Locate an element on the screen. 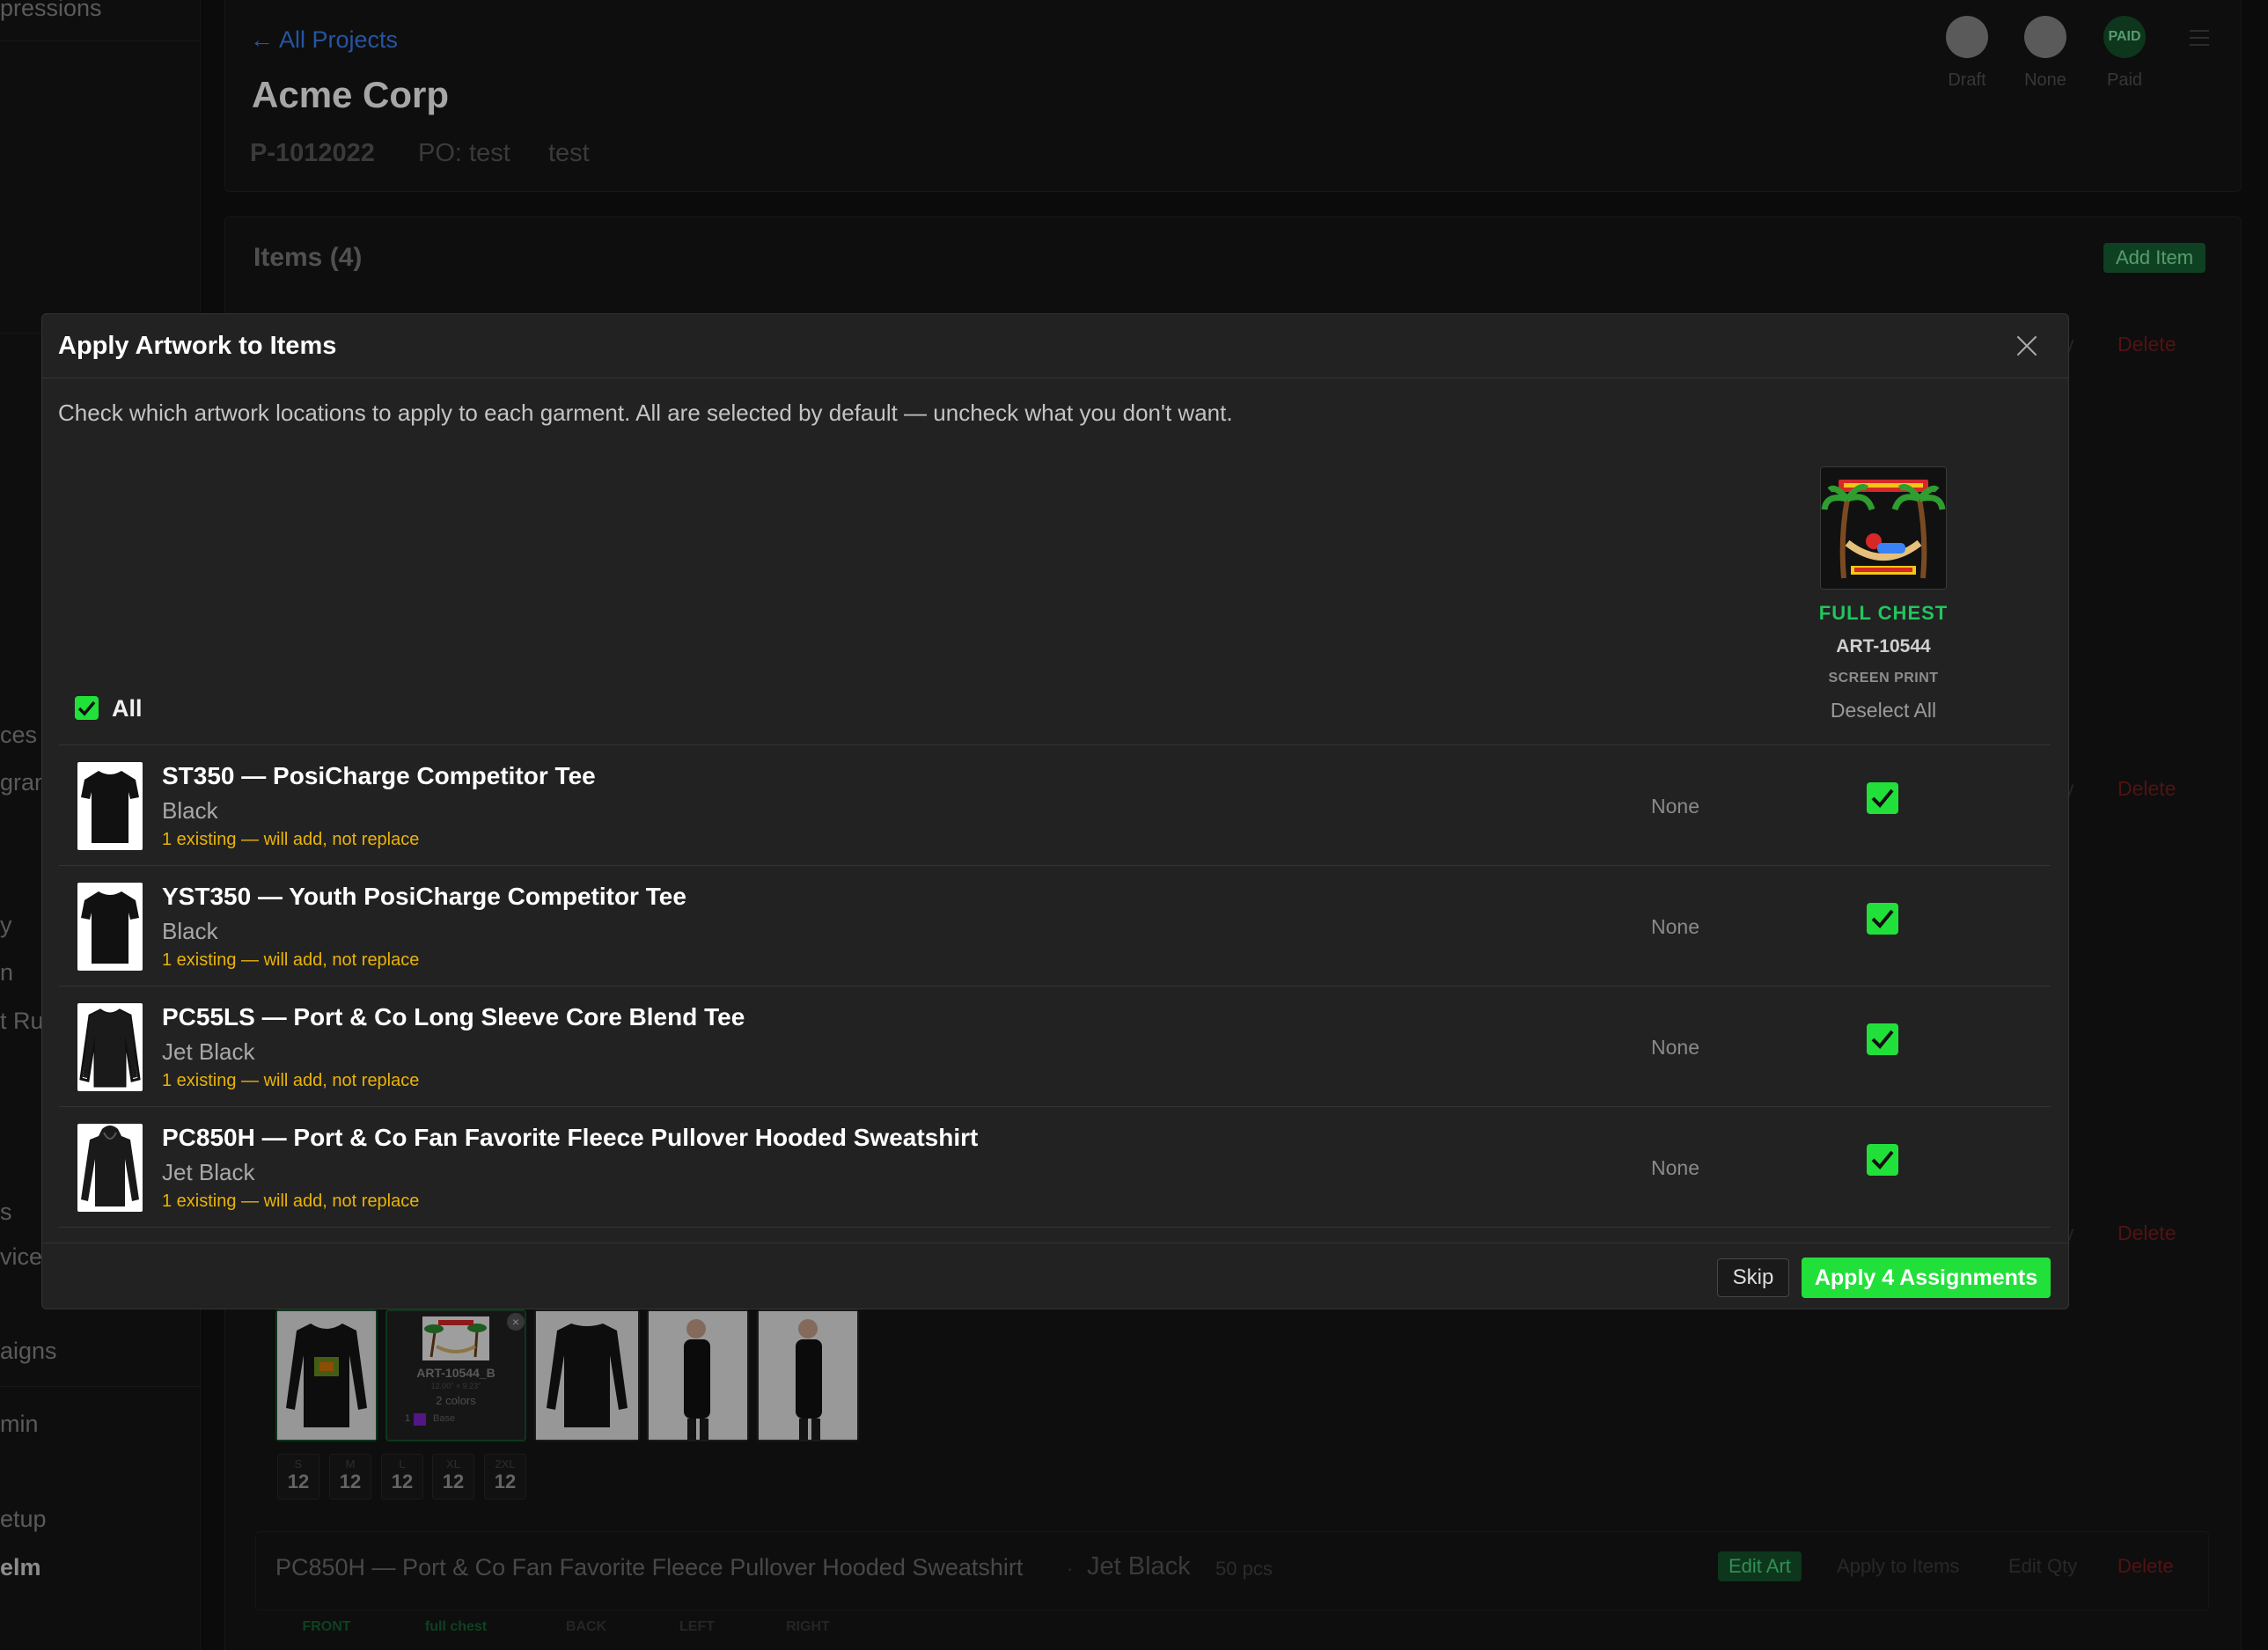 The image size is (2268, 1650). garment-name: YST350 — Youth PosiCharge Competitor Tee is located at coordinates (424, 897).